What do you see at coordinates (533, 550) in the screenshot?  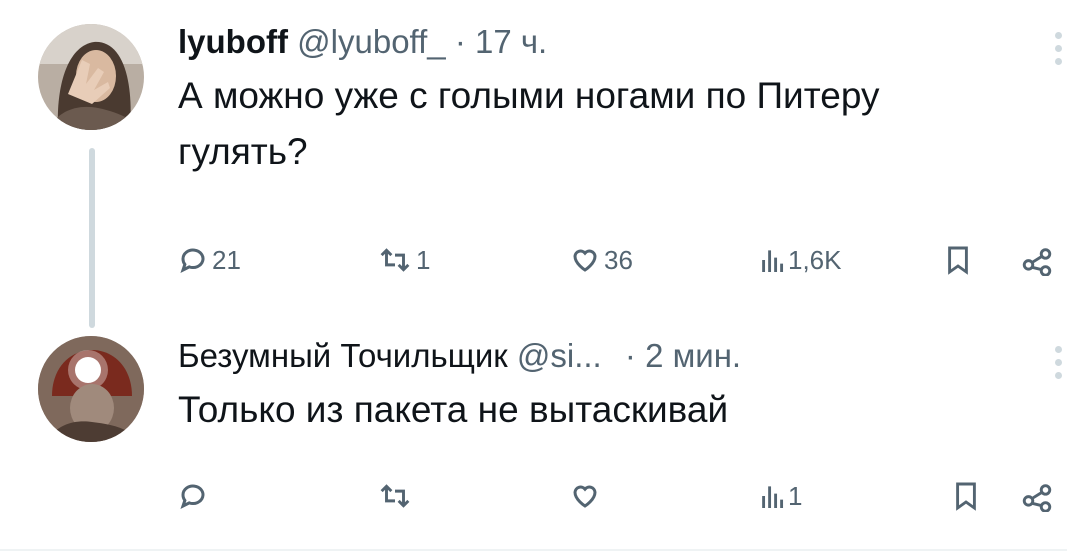 I see `divider` at bounding box center [533, 550].